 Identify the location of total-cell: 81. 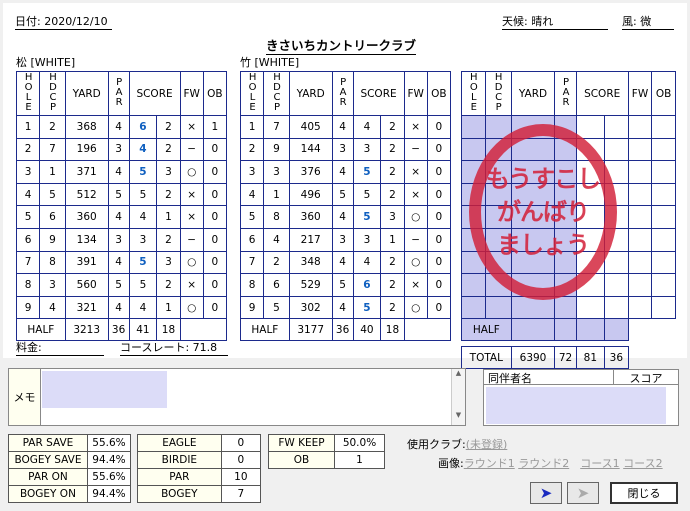
(590, 358).